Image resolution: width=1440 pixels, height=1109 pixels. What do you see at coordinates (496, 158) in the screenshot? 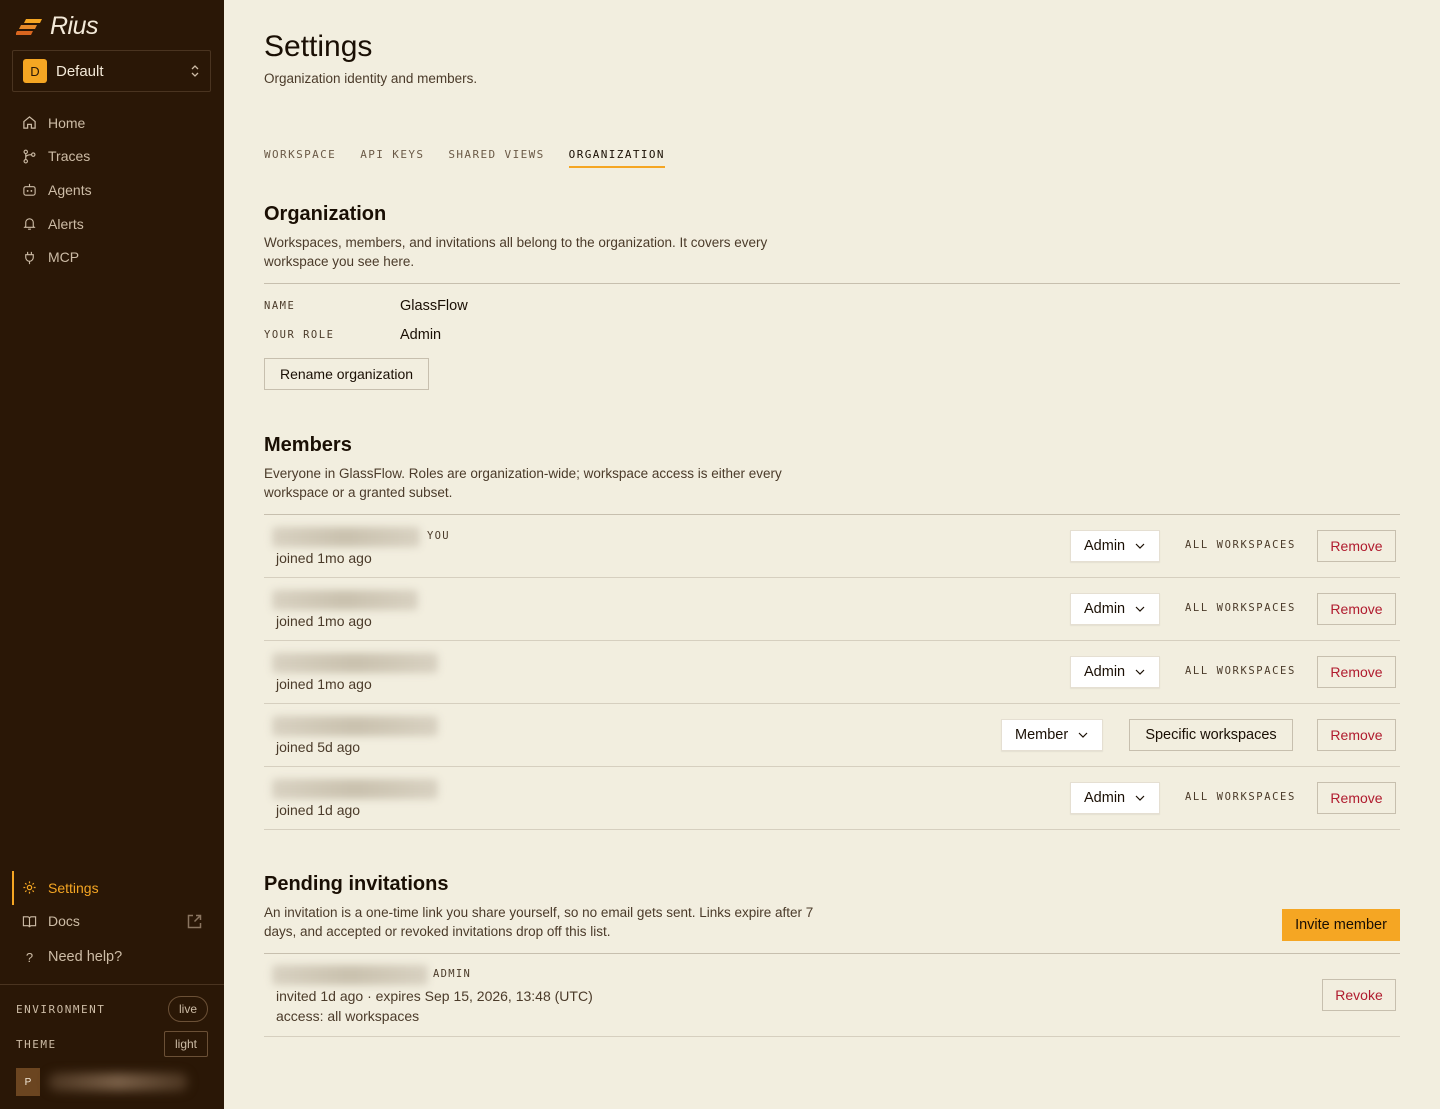
I see `tab-shared-views: SHARED VIEWS` at bounding box center [496, 158].